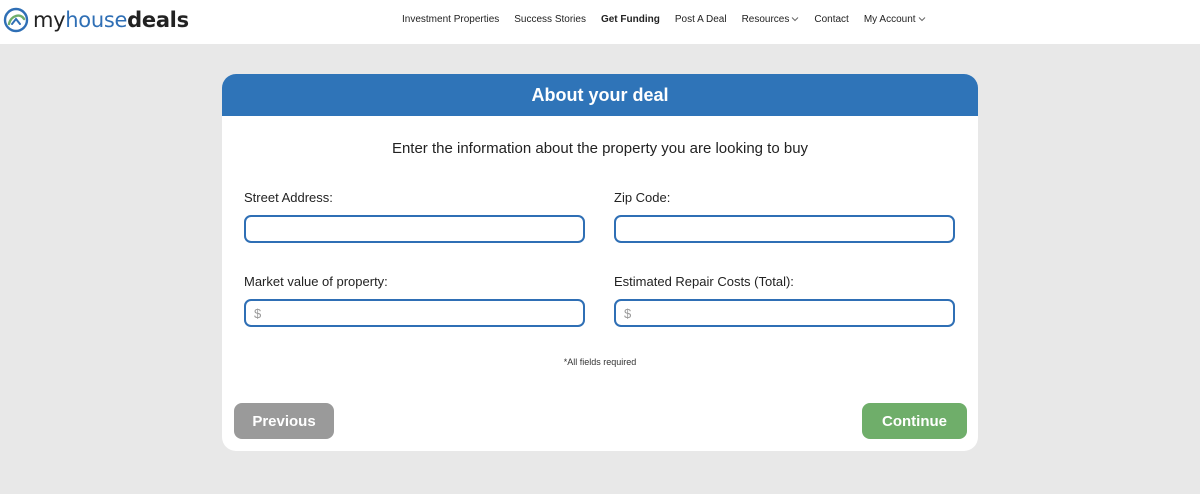 The image size is (1200, 494). Describe the element at coordinates (284, 421) in the screenshot. I see `previous-button: Previous` at that location.